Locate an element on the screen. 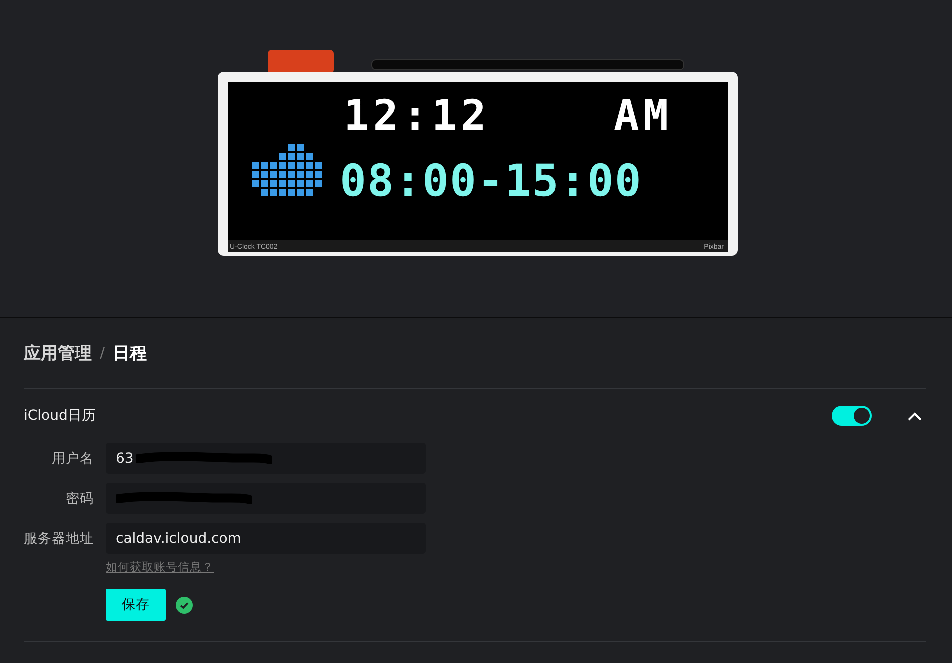 This screenshot has width=952, height=663. field-label: 密码 is located at coordinates (79, 499).